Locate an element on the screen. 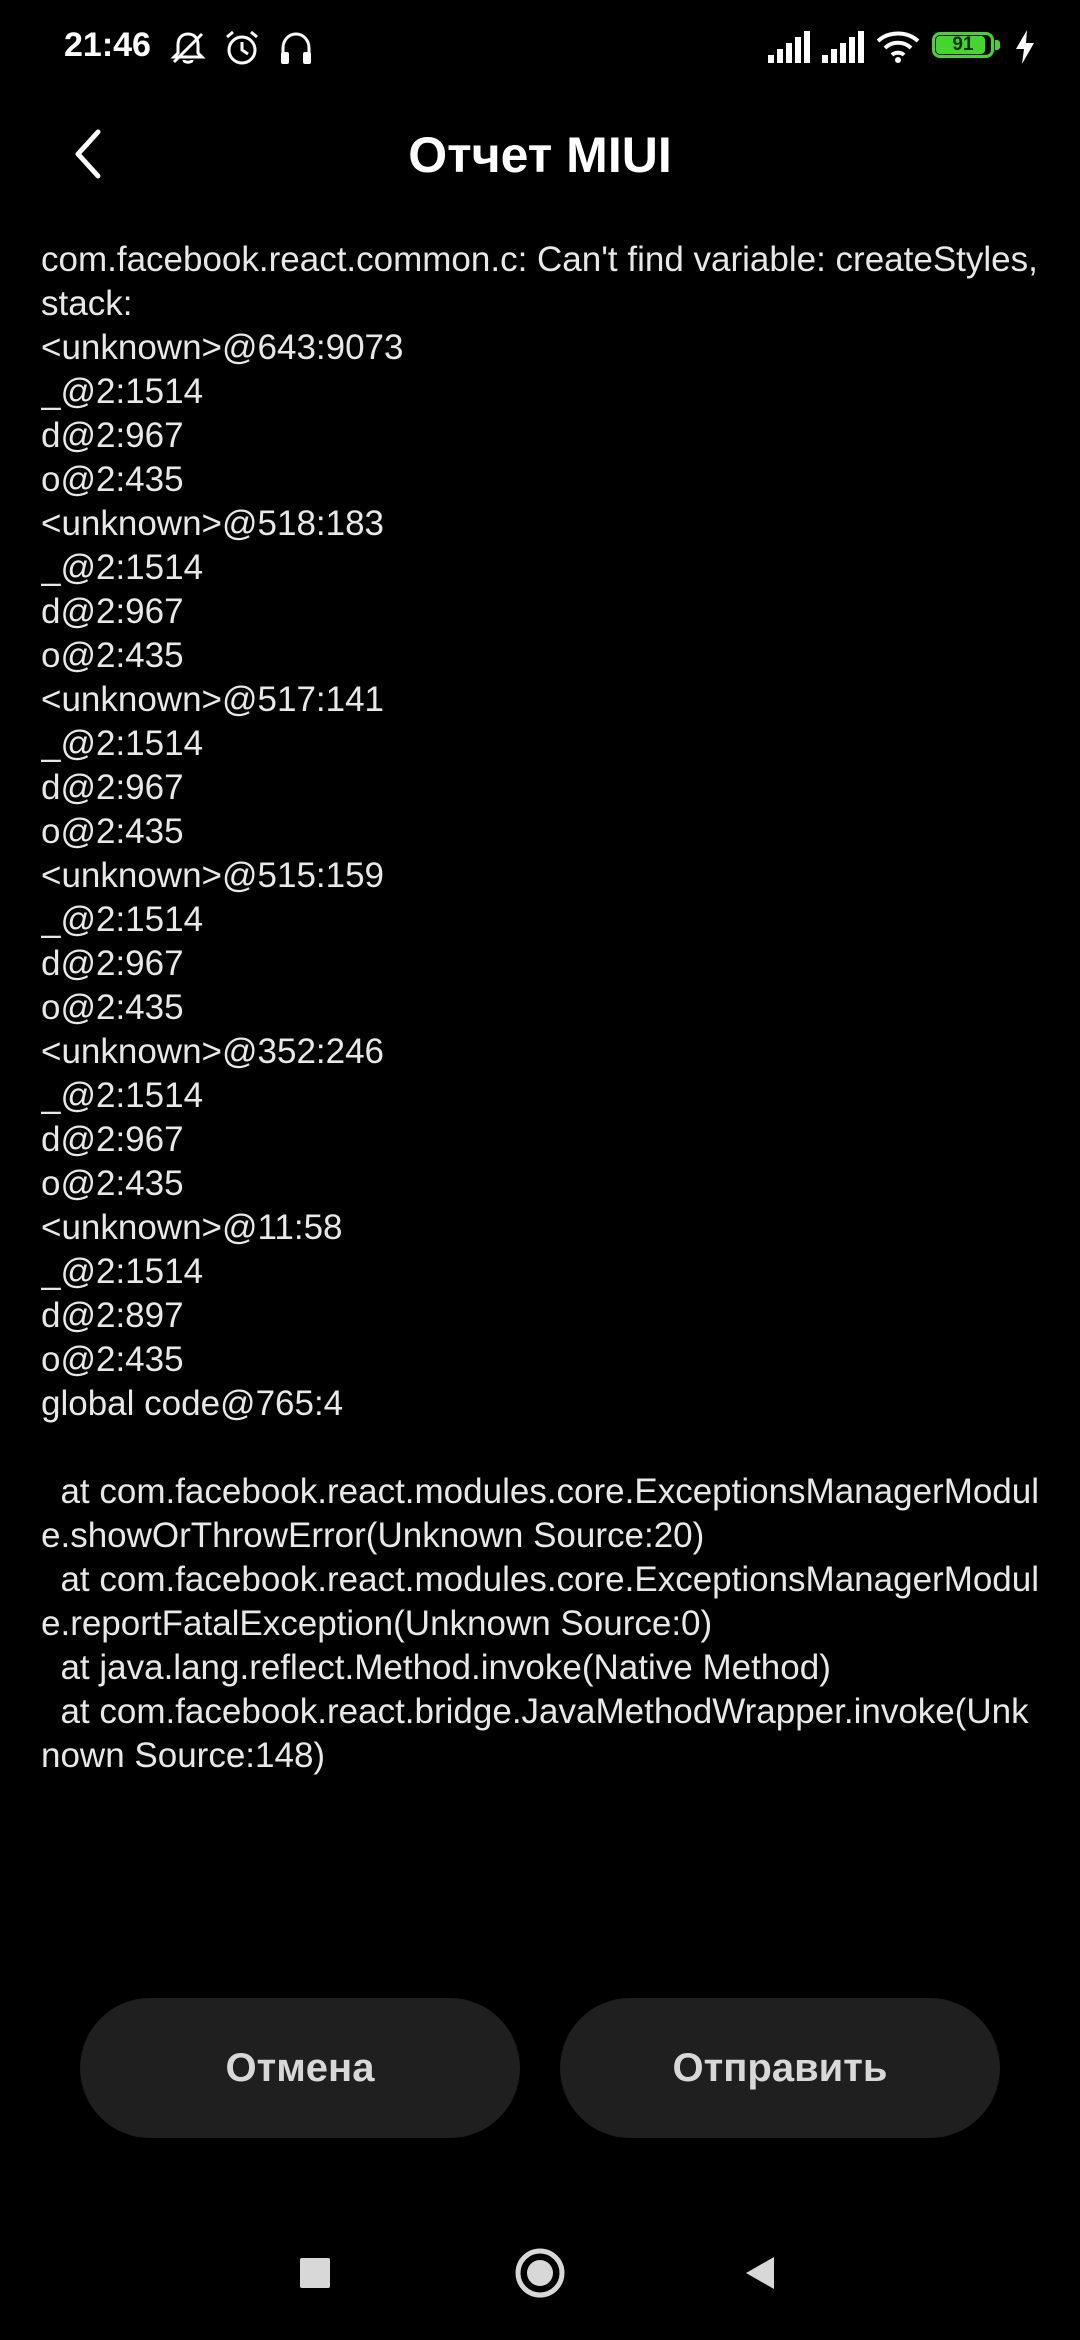  header: Отчет MIUI is located at coordinates (540, 156).